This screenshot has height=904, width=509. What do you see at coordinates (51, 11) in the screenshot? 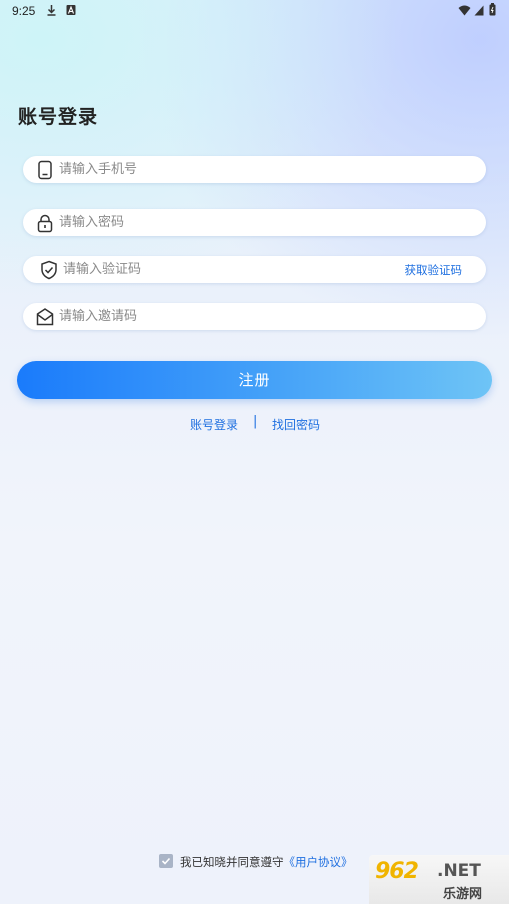
I see `download-icon` at bounding box center [51, 11].